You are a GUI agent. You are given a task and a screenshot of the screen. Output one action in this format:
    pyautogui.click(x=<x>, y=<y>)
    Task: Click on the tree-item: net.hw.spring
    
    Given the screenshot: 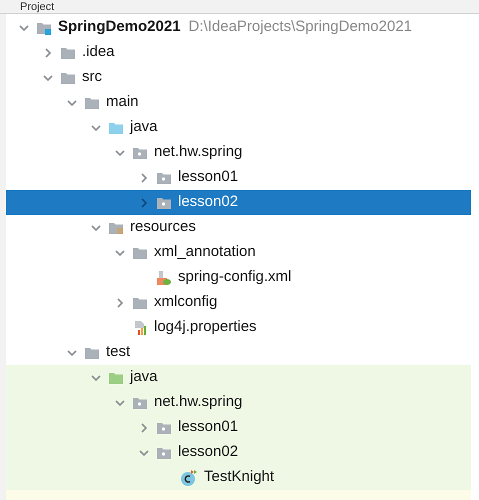 What is the action you would take?
    pyautogui.click(x=238, y=402)
    